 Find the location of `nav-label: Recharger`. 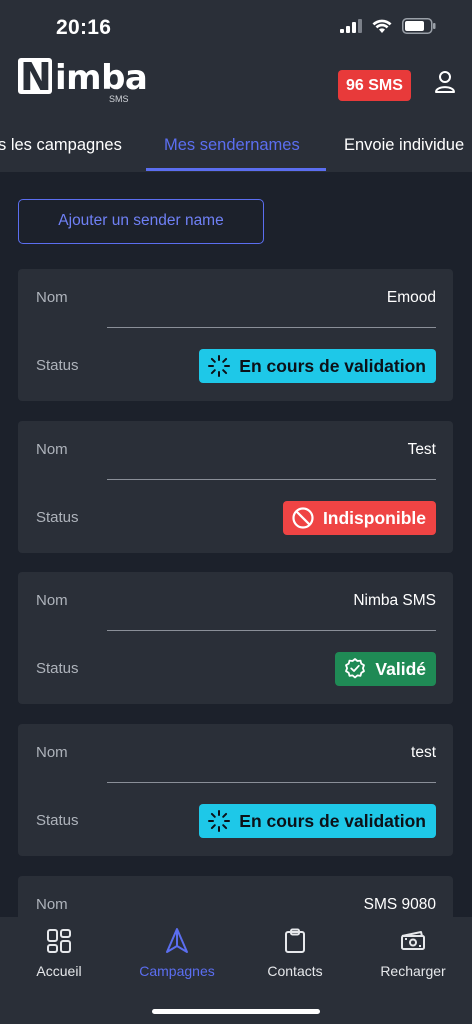

nav-label: Recharger is located at coordinates (413, 971).